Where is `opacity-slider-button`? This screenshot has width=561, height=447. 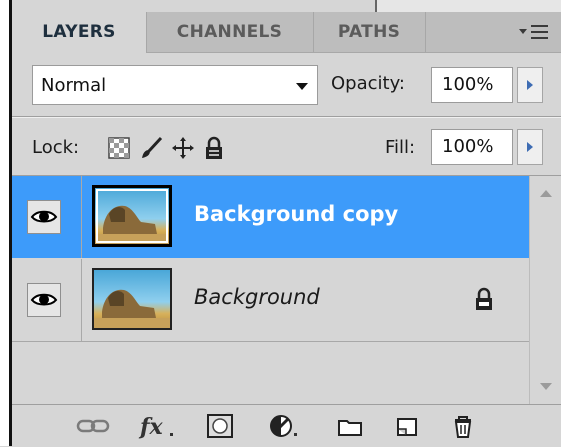 opacity-slider-button is located at coordinates (530, 85).